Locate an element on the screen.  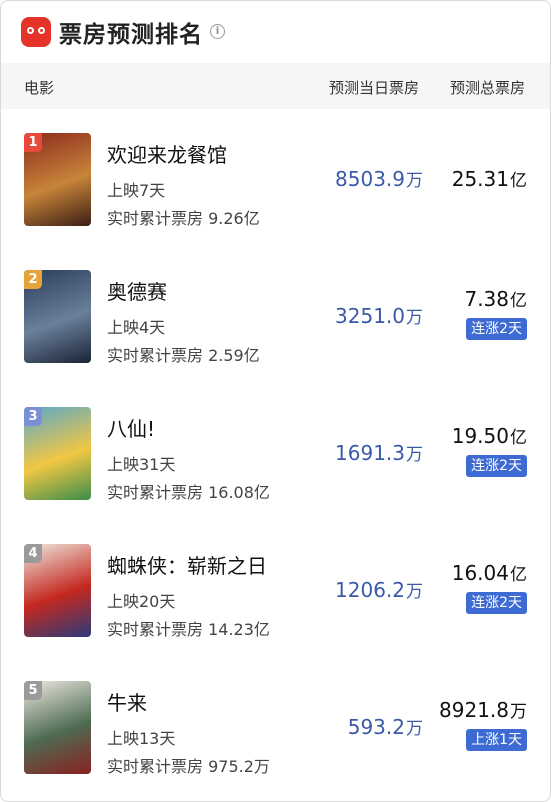
total-forecast-unit: 万 is located at coordinates (518, 712).